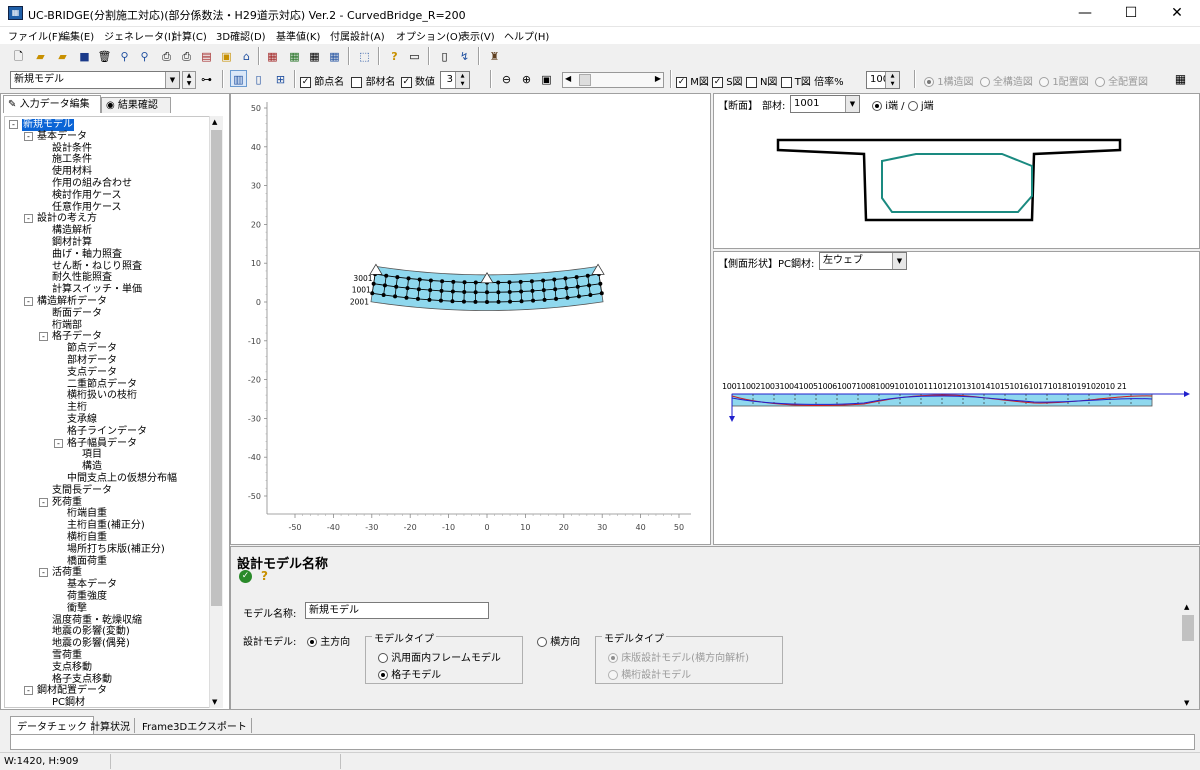  I want to click on tree-item: 断面データ, so click(77, 314).